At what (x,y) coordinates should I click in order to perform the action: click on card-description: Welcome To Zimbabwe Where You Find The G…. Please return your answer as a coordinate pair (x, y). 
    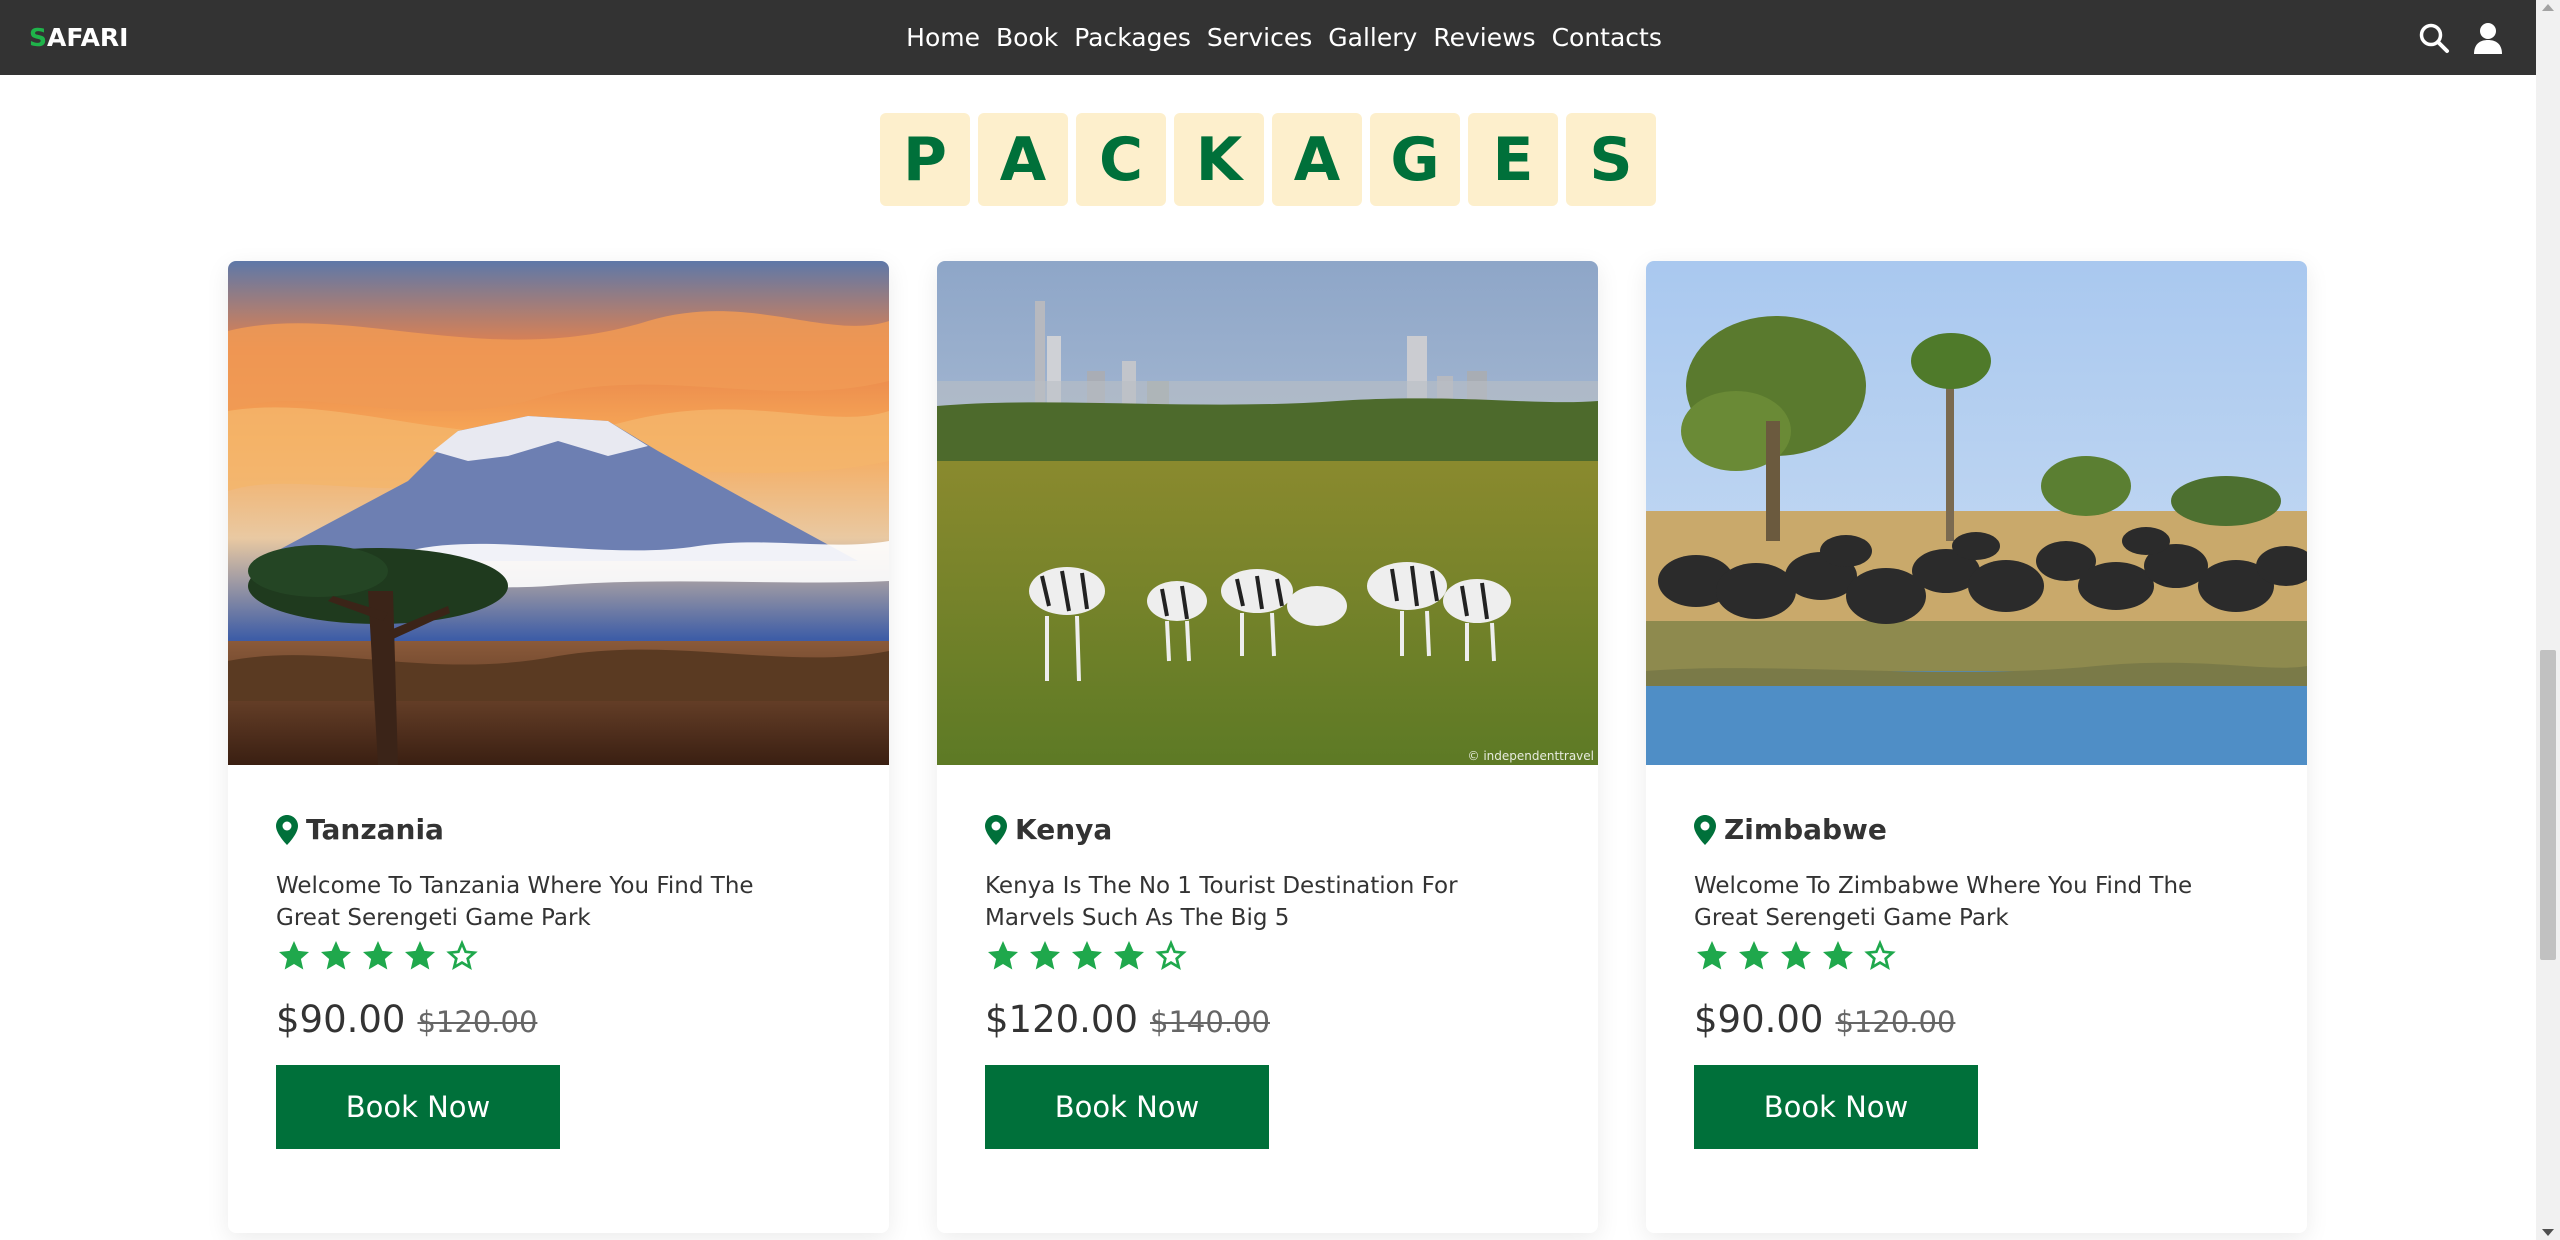
    Looking at the image, I should click on (1943, 902).